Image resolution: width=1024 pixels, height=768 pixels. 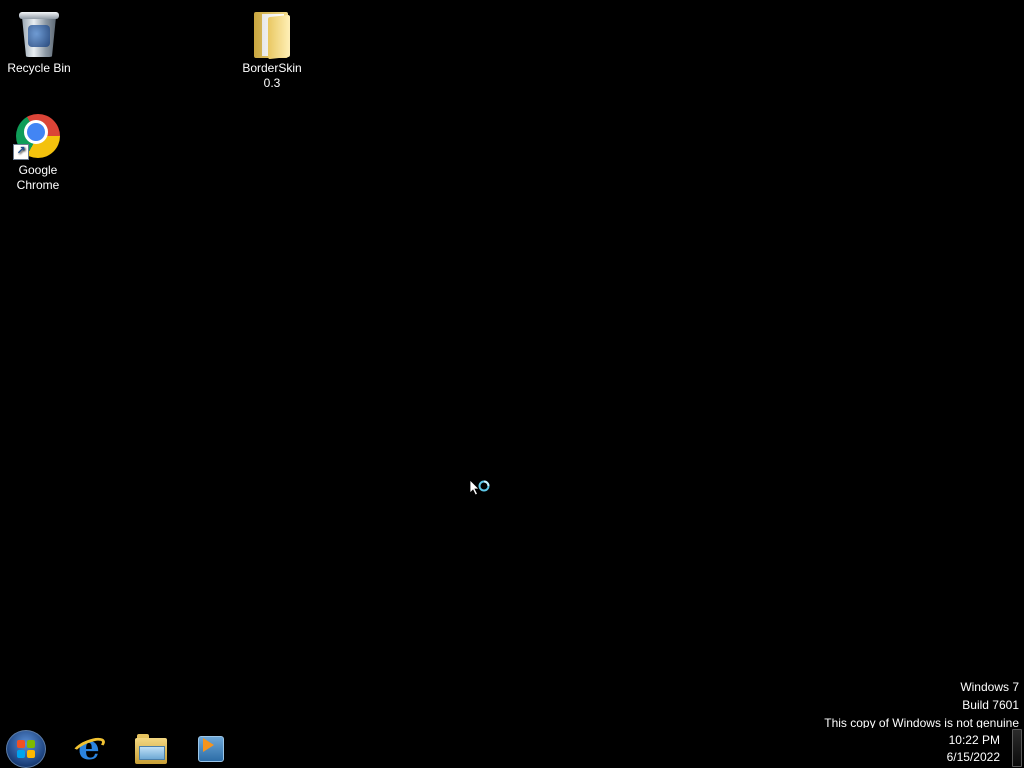 I want to click on clock-time: 10:22 PM, so click(x=974, y=740).